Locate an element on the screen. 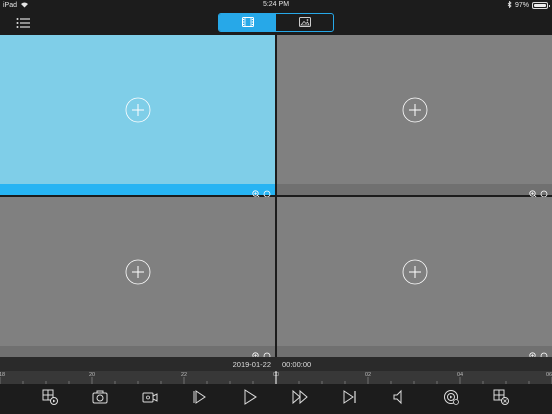 The height and width of the screenshot is (414, 552). picture-icon is located at coordinates (304, 22).